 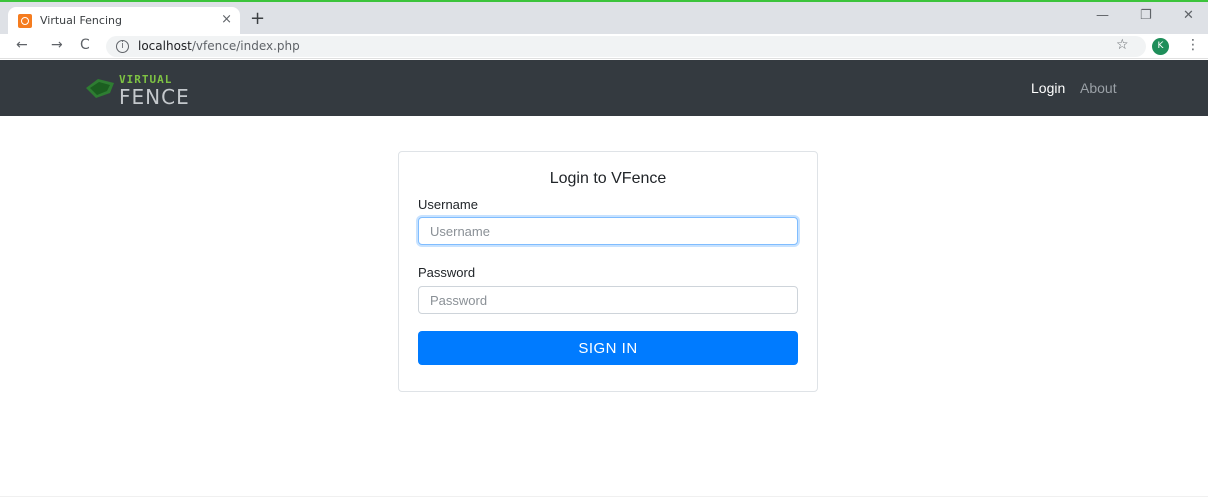 I want to click on favicon-icon, so click(x=25, y=21).